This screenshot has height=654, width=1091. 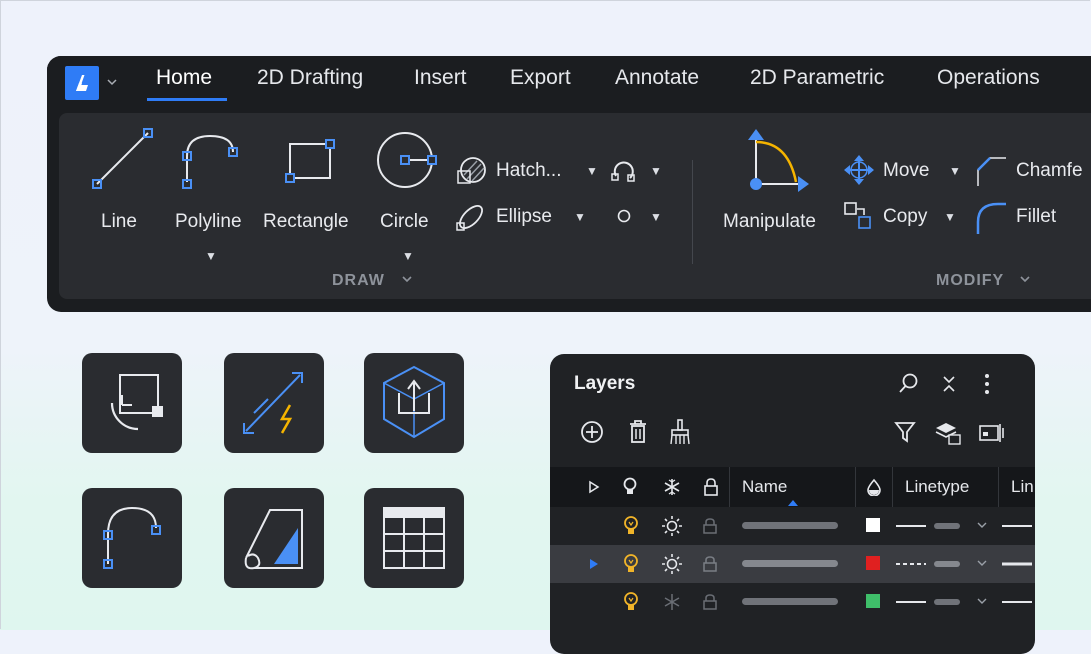 I want to click on draw-section-label: DRAW, so click(x=358, y=280).